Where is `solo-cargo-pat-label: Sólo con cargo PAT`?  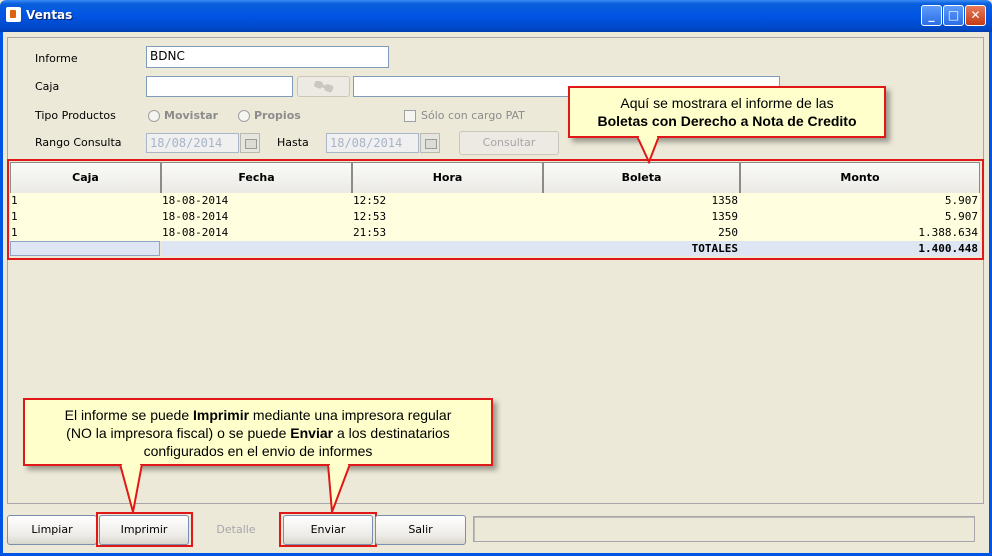 solo-cargo-pat-label: Sólo con cargo PAT is located at coordinates (473, 115).